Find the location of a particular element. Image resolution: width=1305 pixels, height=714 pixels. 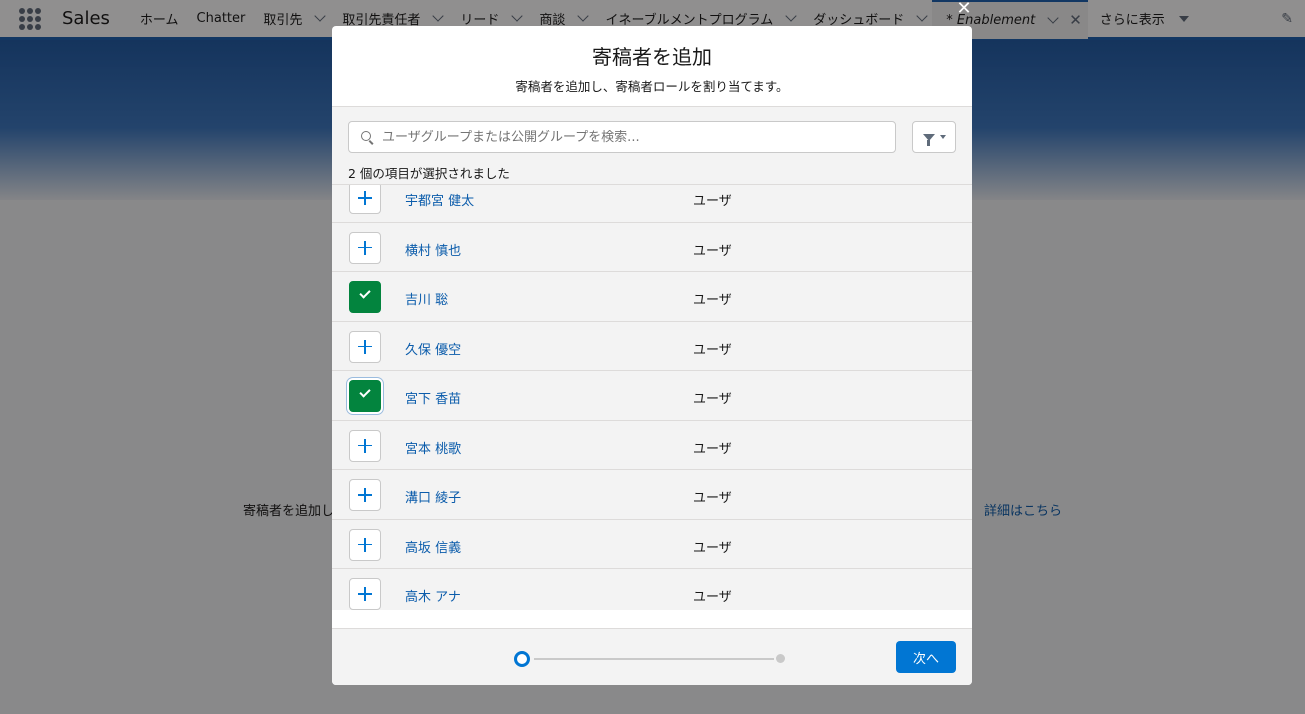

list-item: 久保 優空 ユーザ is located at coordinates (652, 346).